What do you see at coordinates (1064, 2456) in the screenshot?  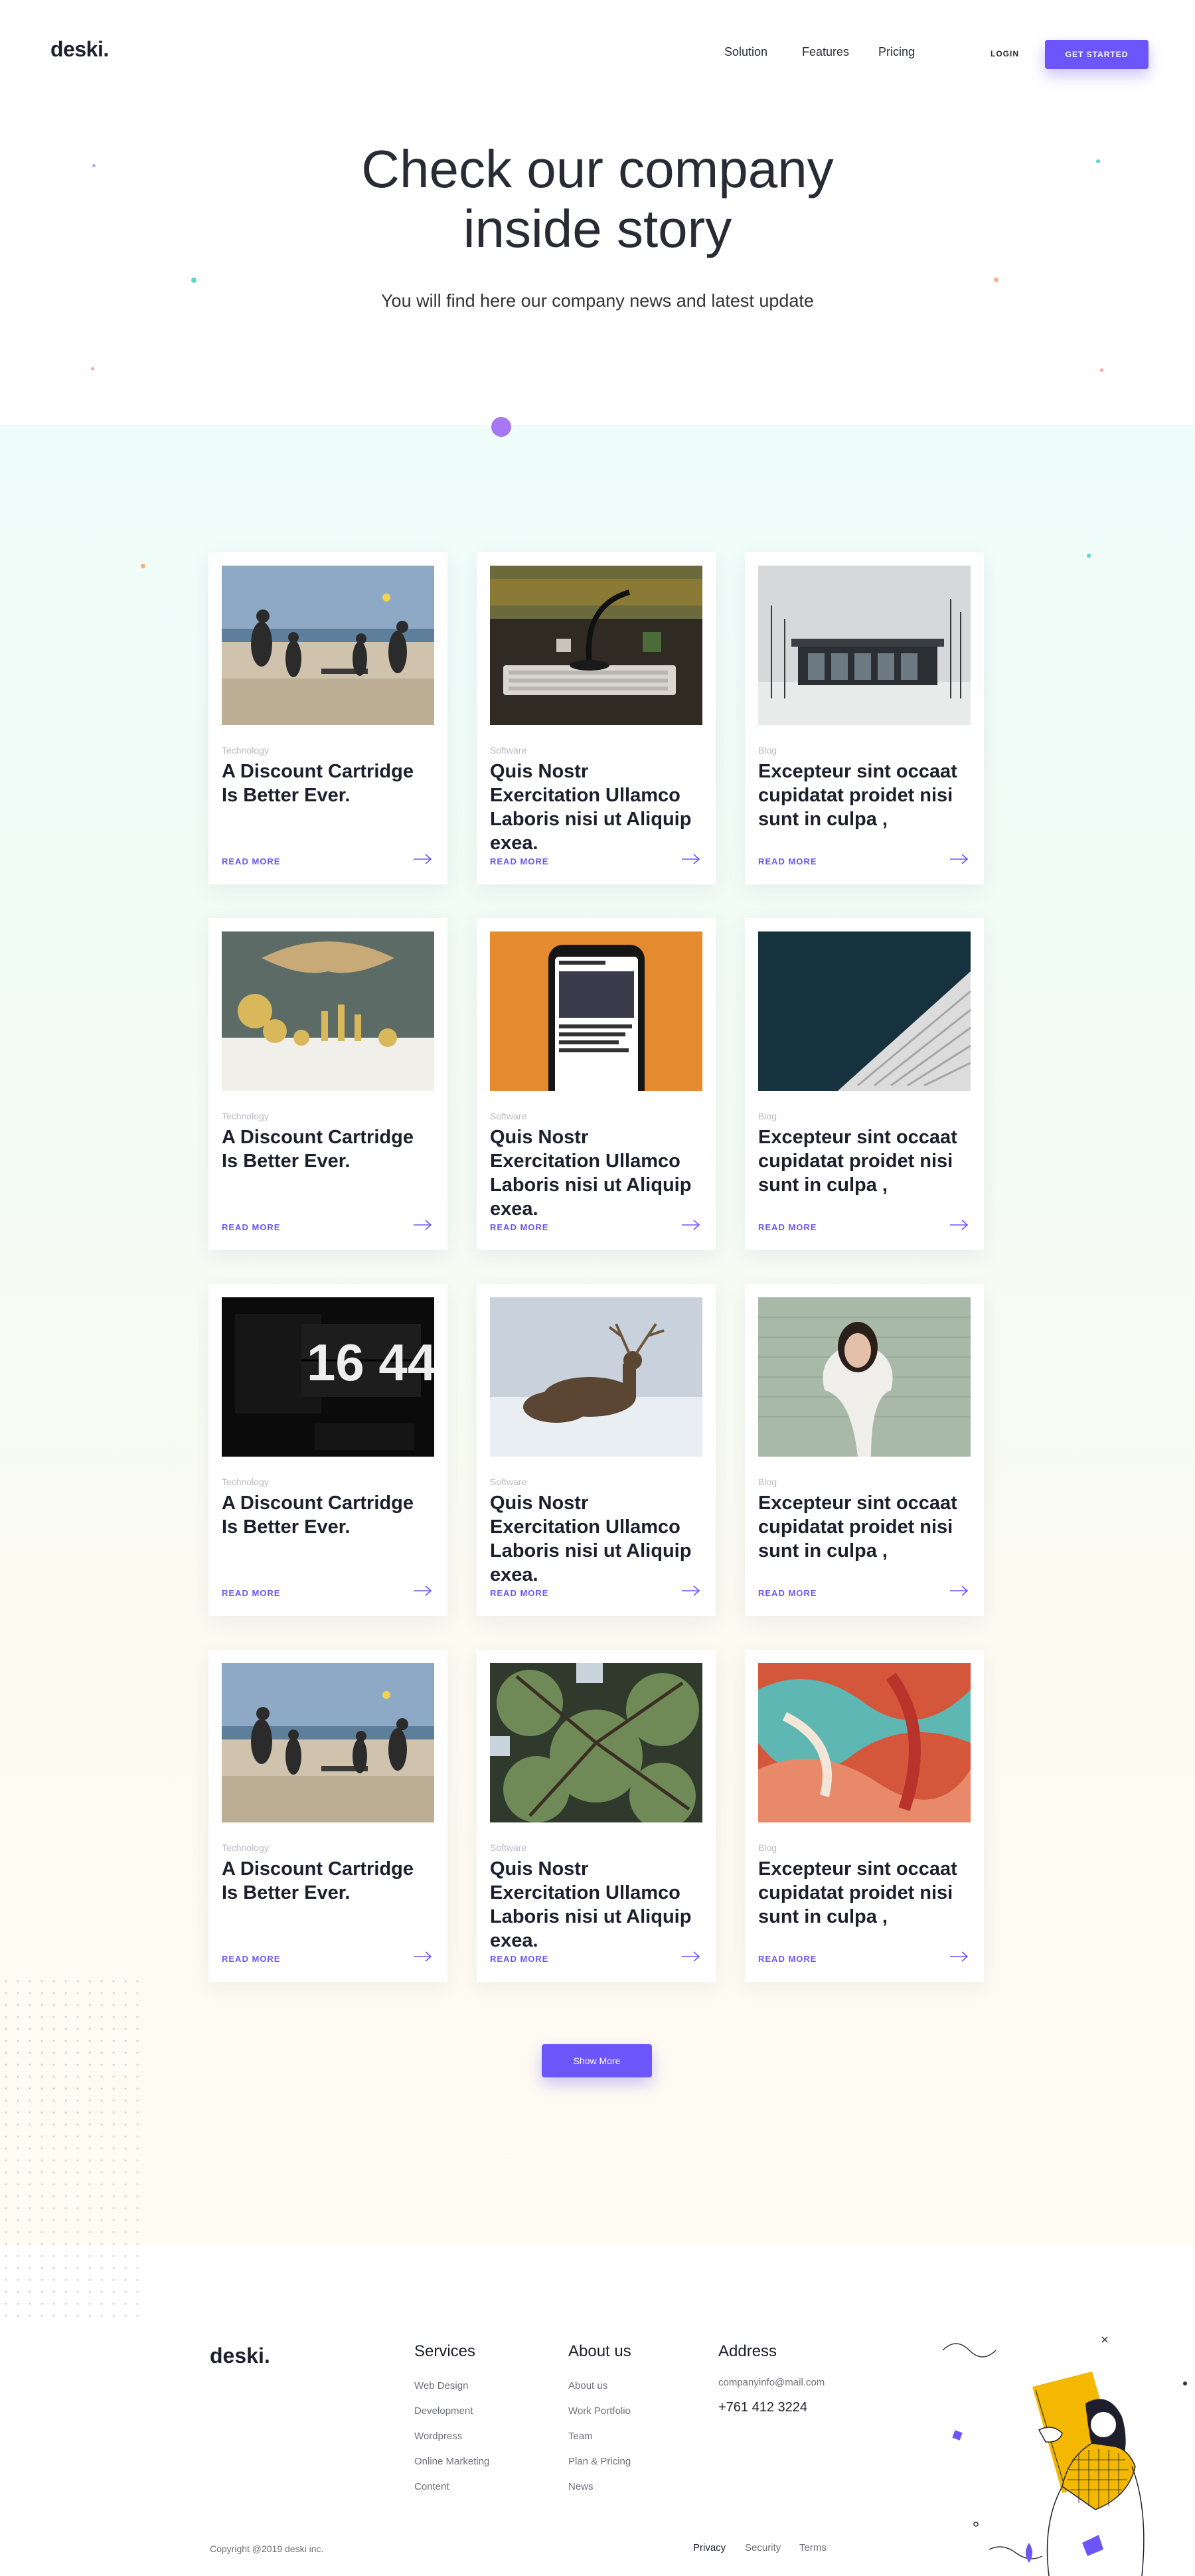 I see `woman-illustration` at bounding box center [1064, 2456].